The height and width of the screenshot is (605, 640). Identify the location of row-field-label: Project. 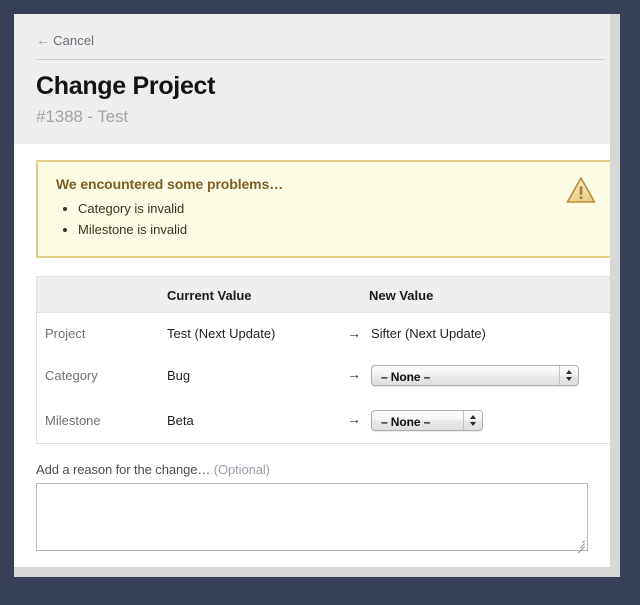
(65, 333).